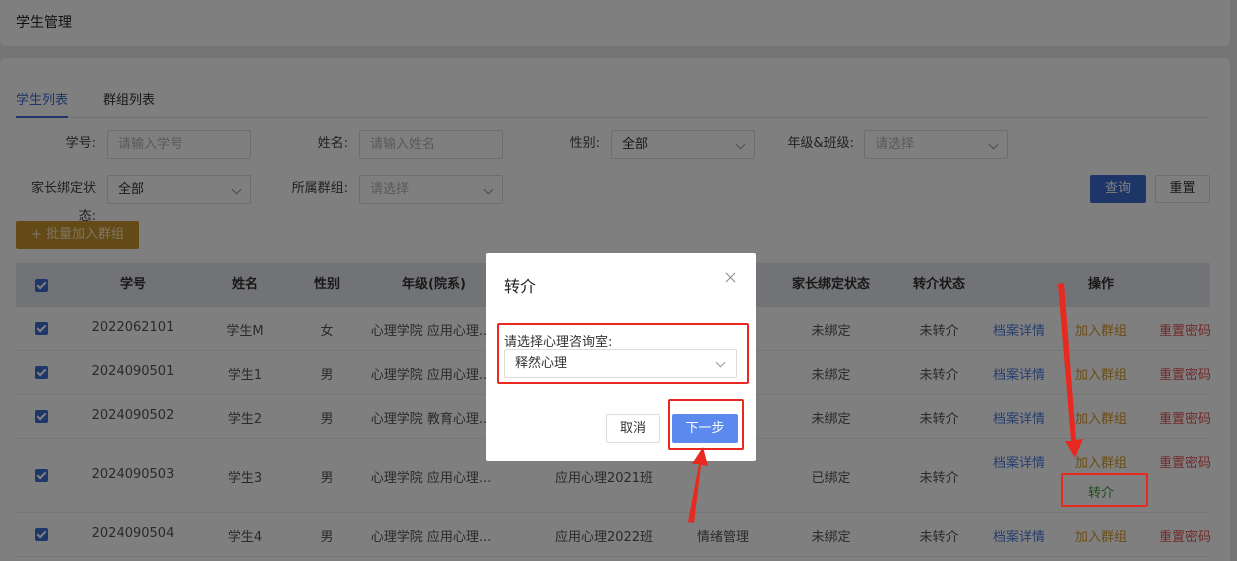 Image resolution: width=1237 pixels, height=561 pixels. Describe the element at coordinates (1070, 370) in the screenshot. I see `arrow-down-icon` at that location.